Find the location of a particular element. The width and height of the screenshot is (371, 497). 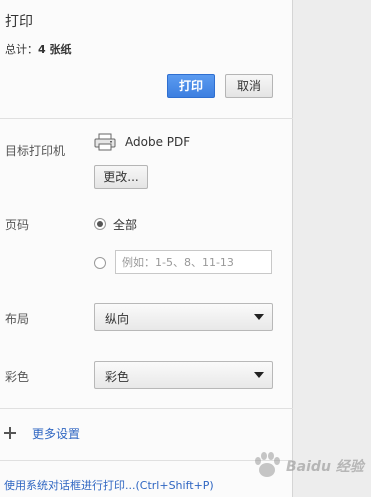

pages-all-radio is located at coordinates (100, 224).